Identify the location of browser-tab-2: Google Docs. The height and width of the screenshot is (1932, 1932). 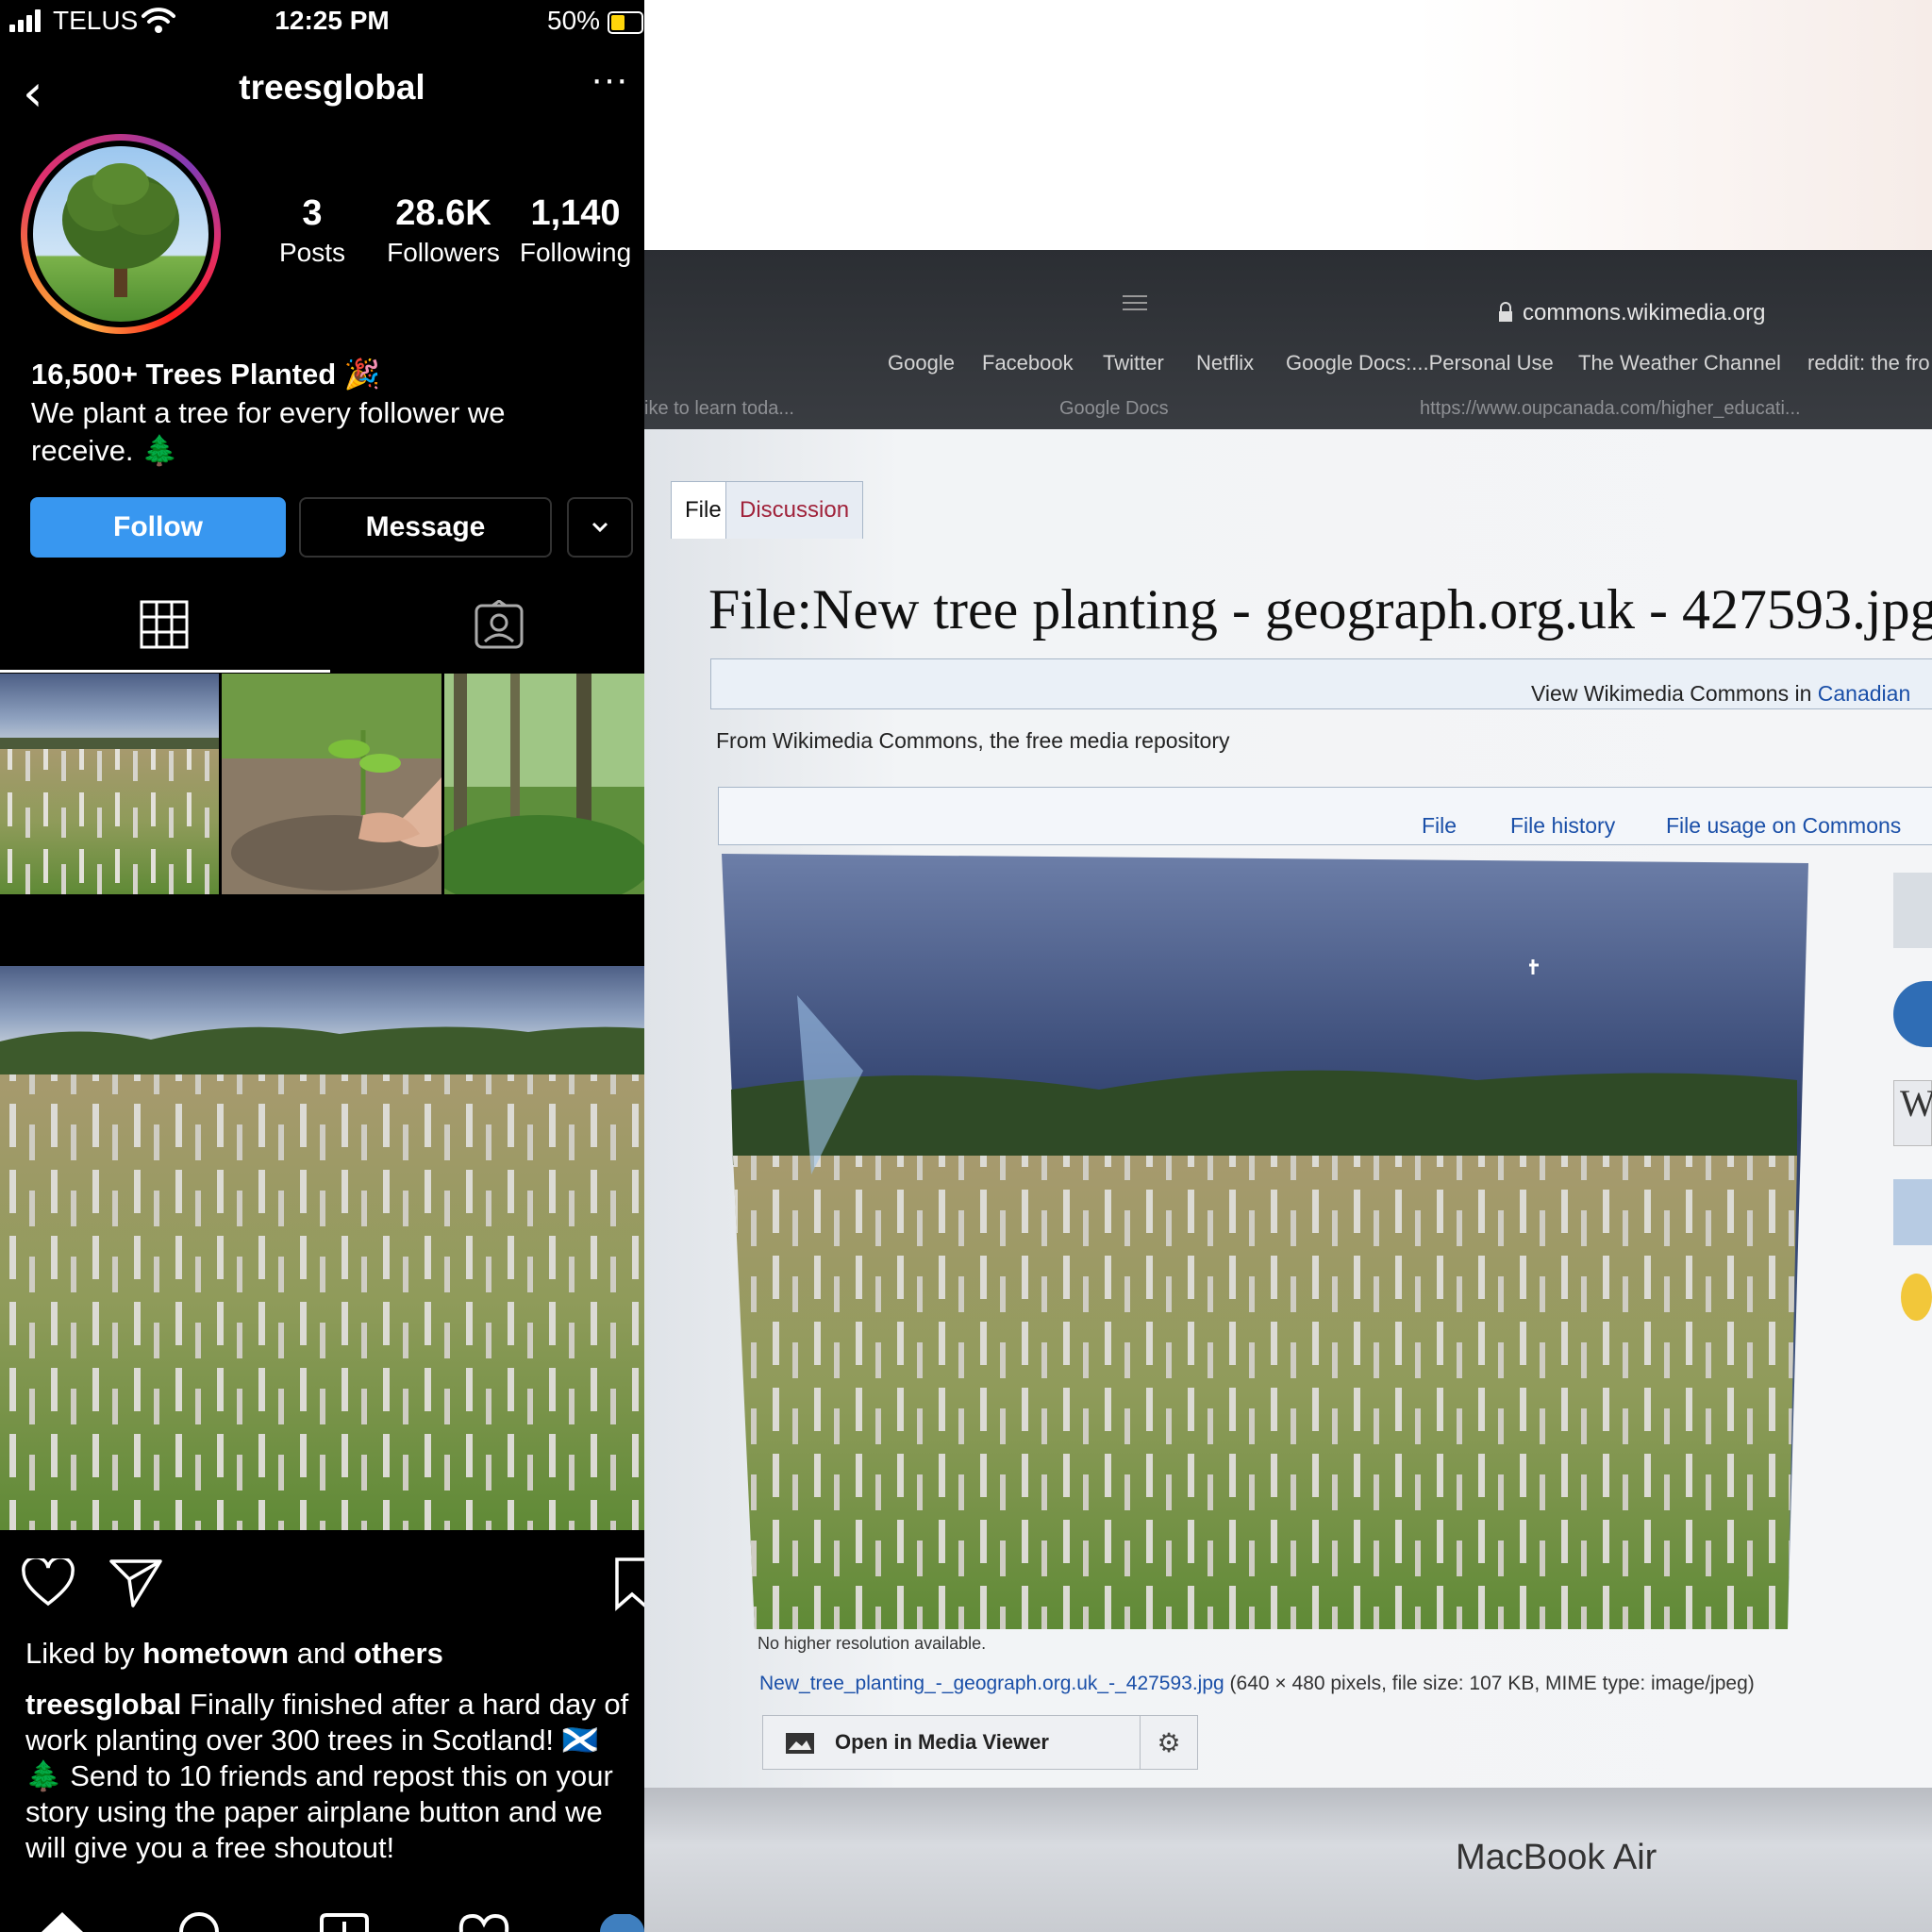
(1114, 409).